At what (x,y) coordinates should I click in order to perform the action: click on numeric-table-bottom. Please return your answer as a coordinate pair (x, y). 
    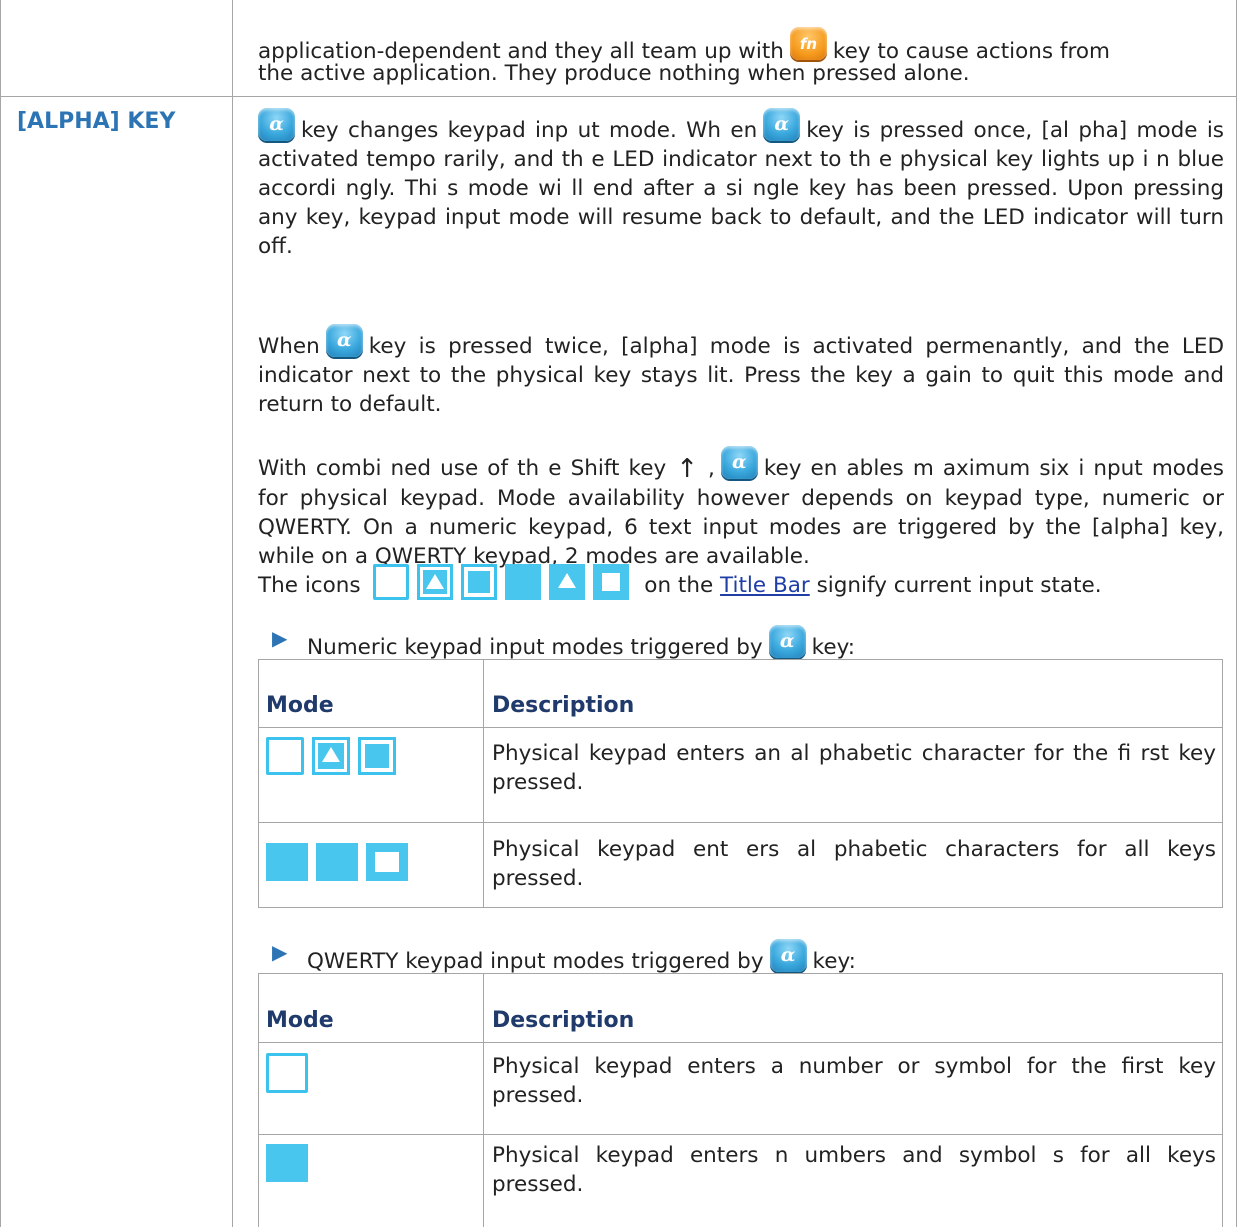
    Looking at the image, I should click on (740, 907).